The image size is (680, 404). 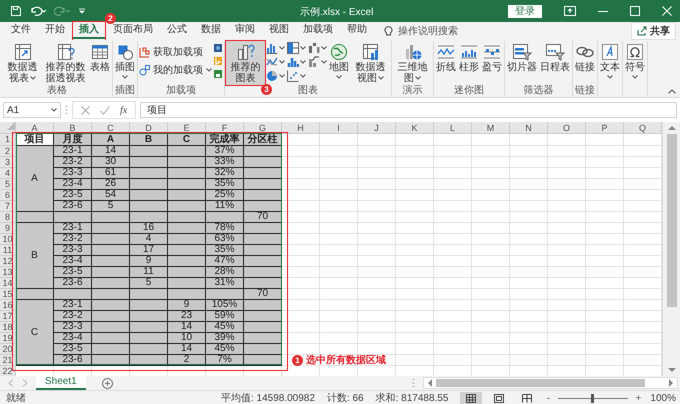 What do you see at coordinates (8, 162) in the screenshot?
I see `row-header: 3` at bounding box center [8, 162].